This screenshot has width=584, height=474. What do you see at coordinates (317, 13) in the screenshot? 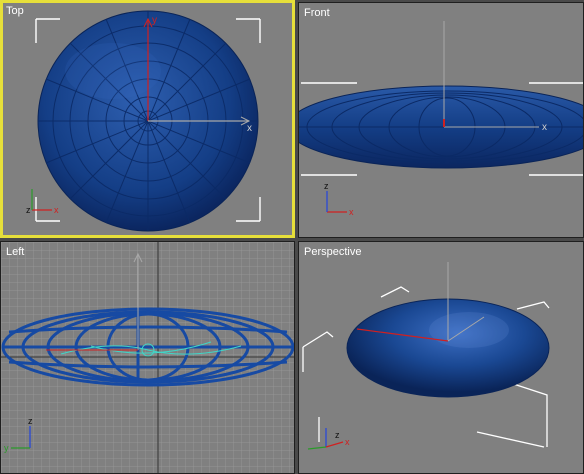
I see `viewport-label-front: Front` at bounding box center [317, 13].